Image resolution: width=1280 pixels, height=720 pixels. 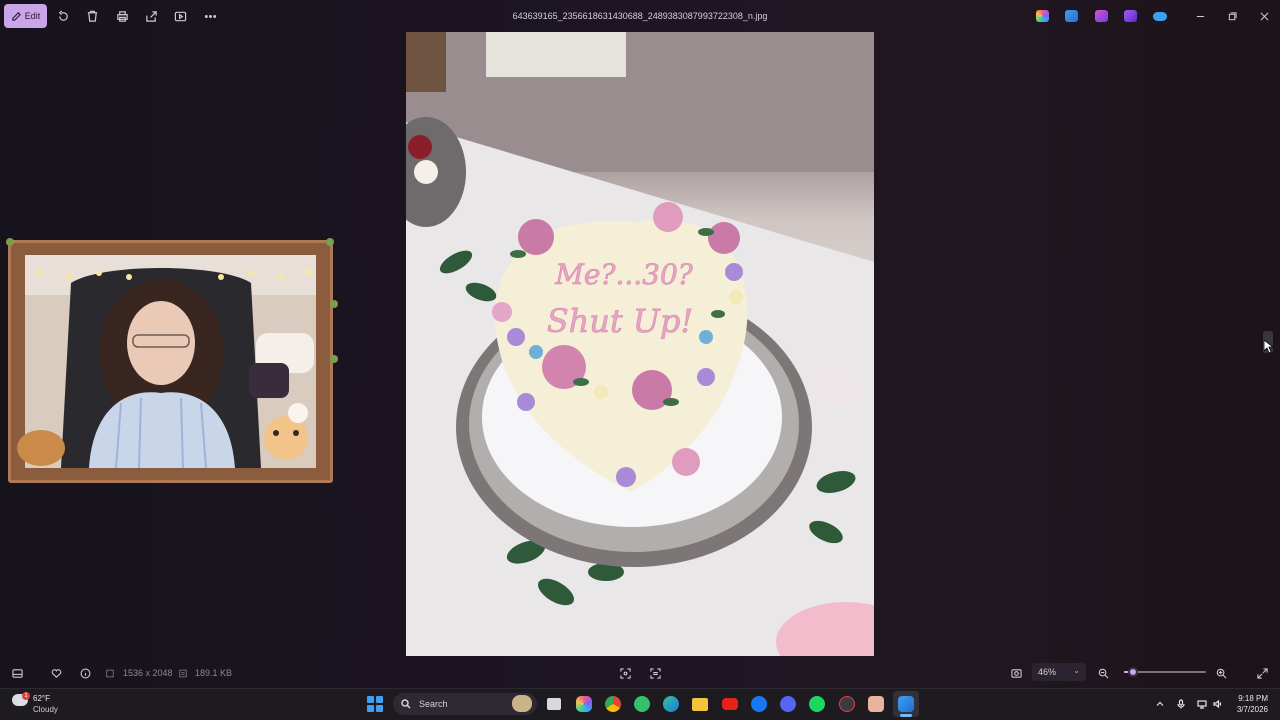 I want to click on status-bar, so click(x=640, y=673).